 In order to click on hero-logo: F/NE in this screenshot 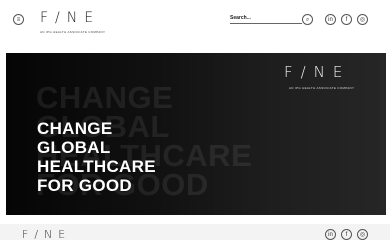, I will do `click(317, 72)`.